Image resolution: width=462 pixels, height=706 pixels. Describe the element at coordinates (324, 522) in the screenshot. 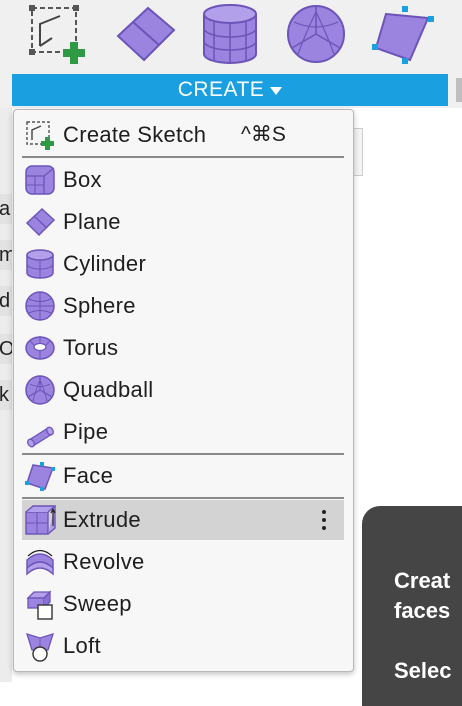

I see `more-options-icon` at that location.